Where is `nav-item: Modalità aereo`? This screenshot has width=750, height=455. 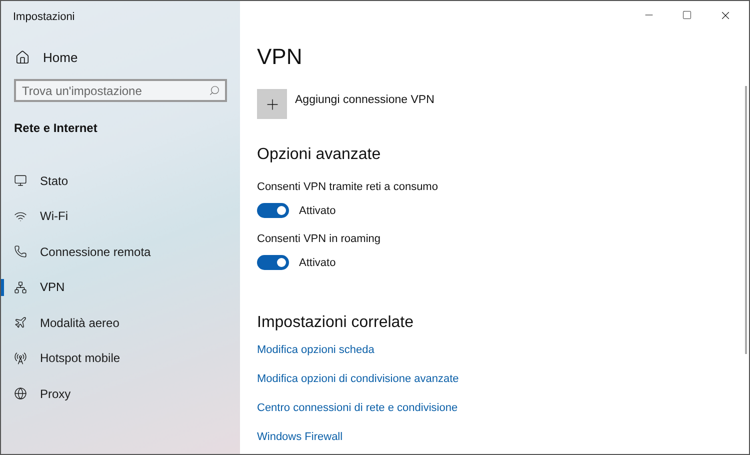
nav-item: Modalità aereo is located at coordinates (60, 323).